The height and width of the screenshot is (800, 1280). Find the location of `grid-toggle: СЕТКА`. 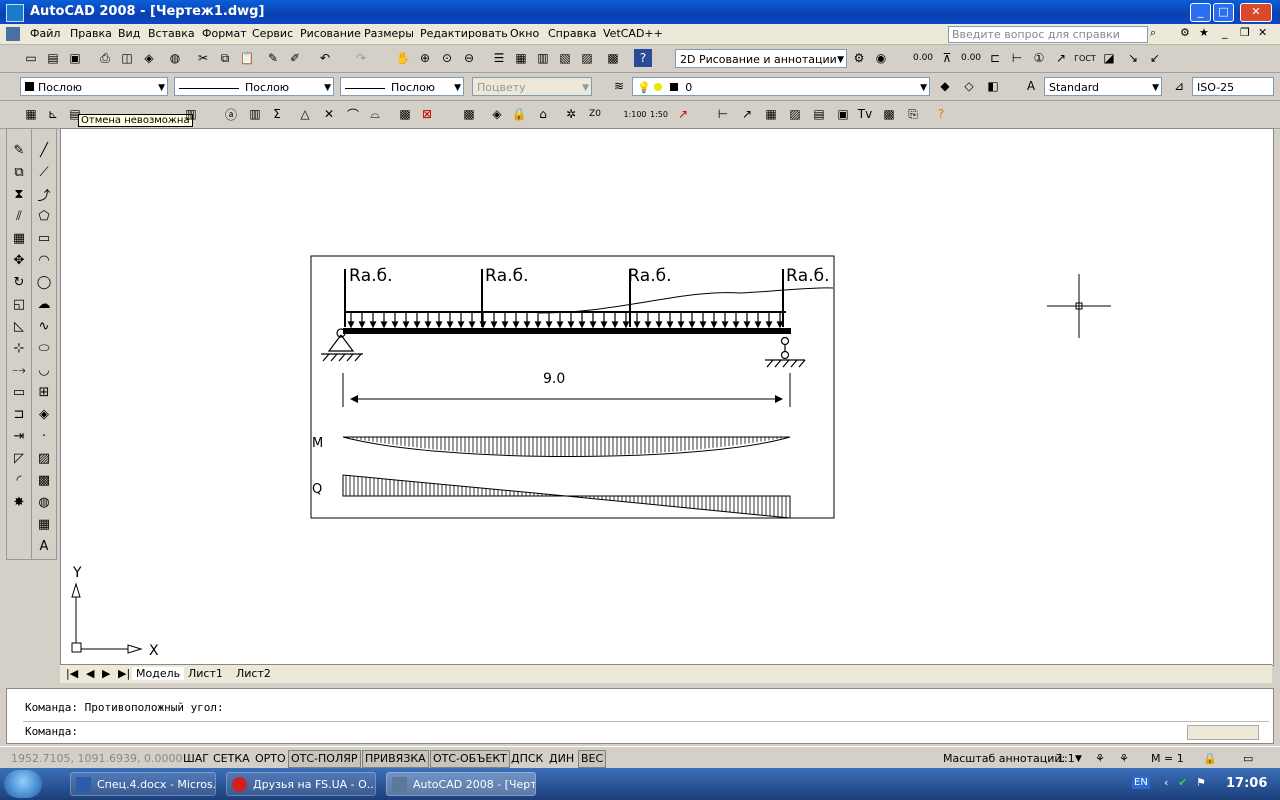

grid-toggle: СЕТКА is located at coordinates (231, 759).